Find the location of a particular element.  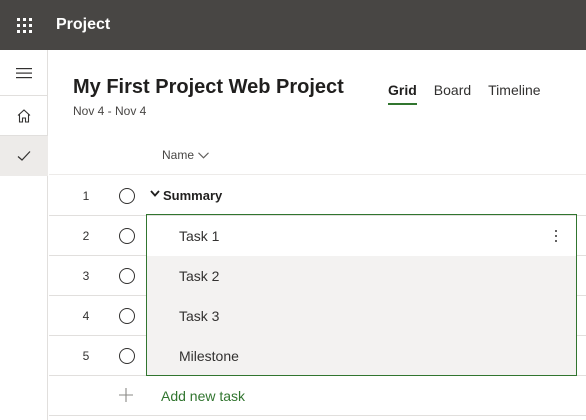

project-date-range: Nov 4 - Nov 4 is located at coordinates (110, 111).